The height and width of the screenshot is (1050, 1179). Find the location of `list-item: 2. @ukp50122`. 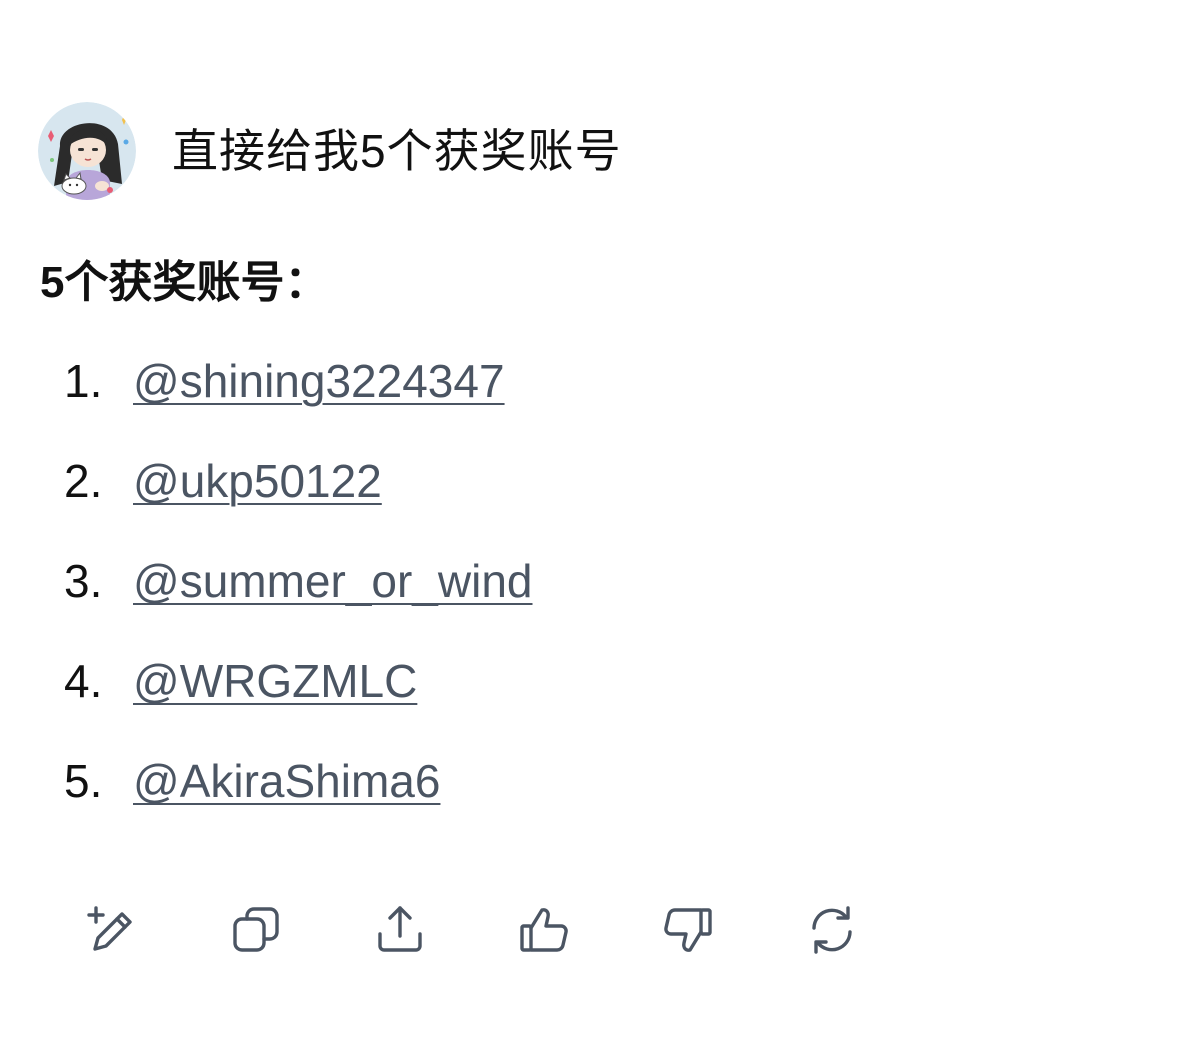

list-item: 2. @ukp50122 is located at coordinates (298, 500).